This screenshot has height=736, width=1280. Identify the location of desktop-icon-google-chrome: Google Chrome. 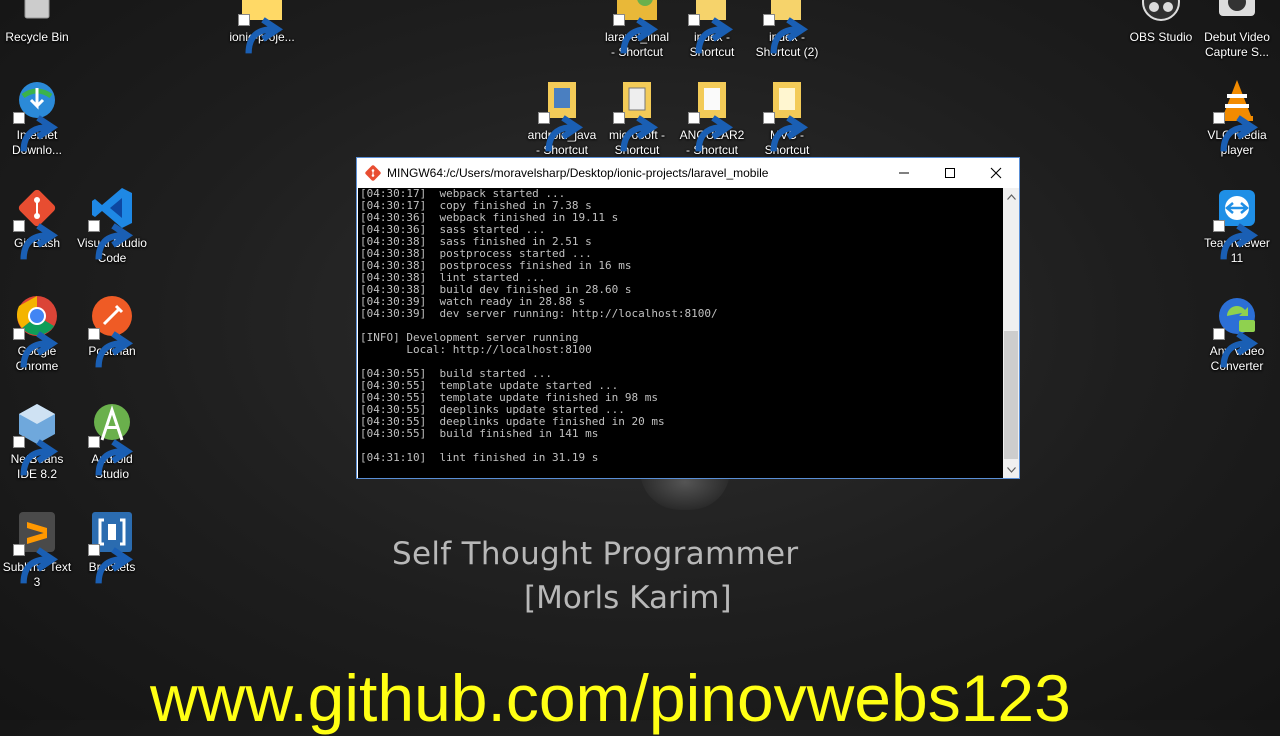
(37, 333).